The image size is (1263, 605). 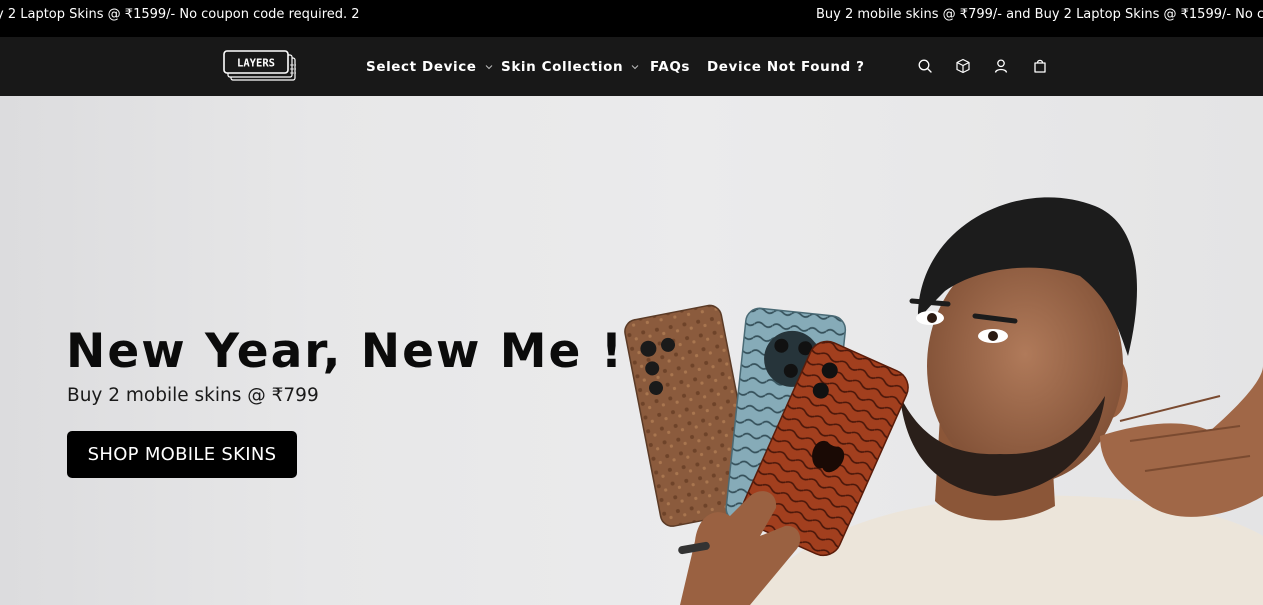 What do you see at coordinates (1040, 66) in the screenshot?
I see `cart-icon` at bounding box center [1040, 66].